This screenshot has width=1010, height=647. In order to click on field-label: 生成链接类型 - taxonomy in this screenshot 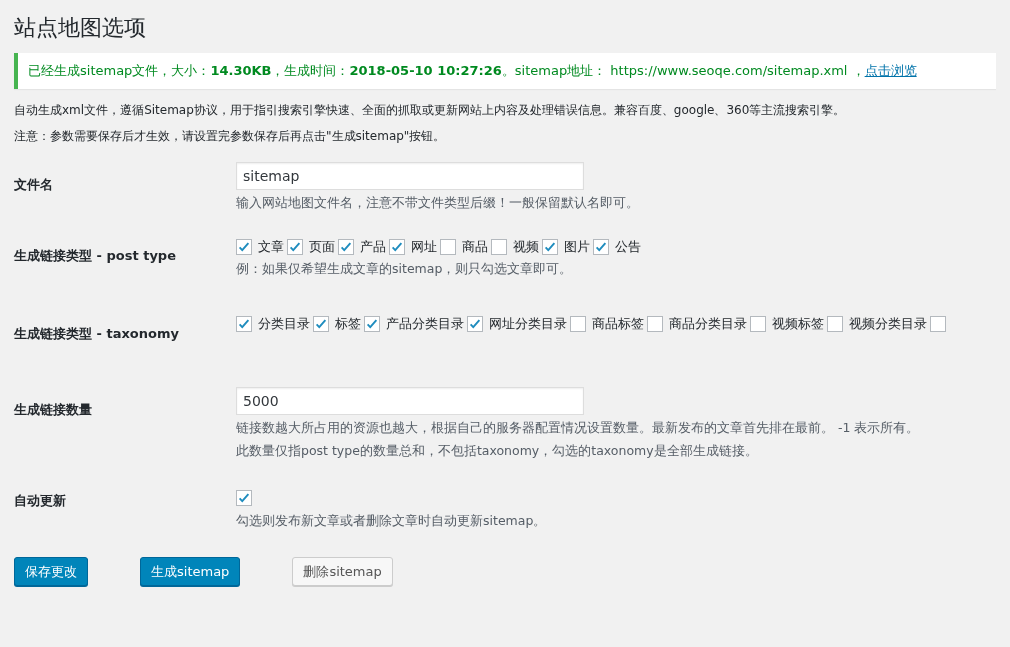, I will do `click(97, 333)`.